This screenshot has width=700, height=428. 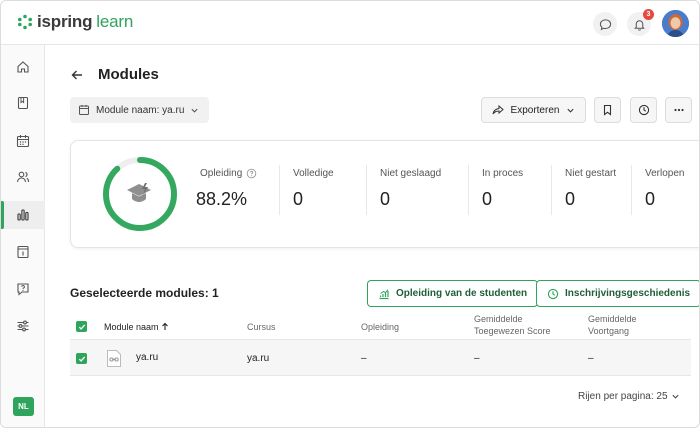 I want to click on user-photo-icon, so click(x=675, y=23).